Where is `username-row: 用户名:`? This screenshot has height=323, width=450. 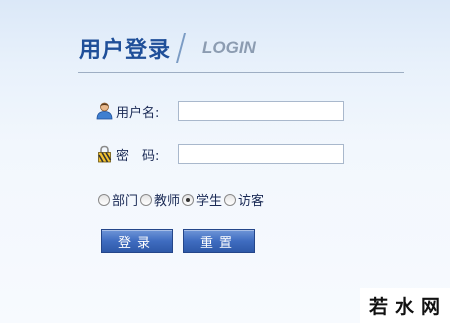 username-row: 用户名: is located at coordinates (127, 111).